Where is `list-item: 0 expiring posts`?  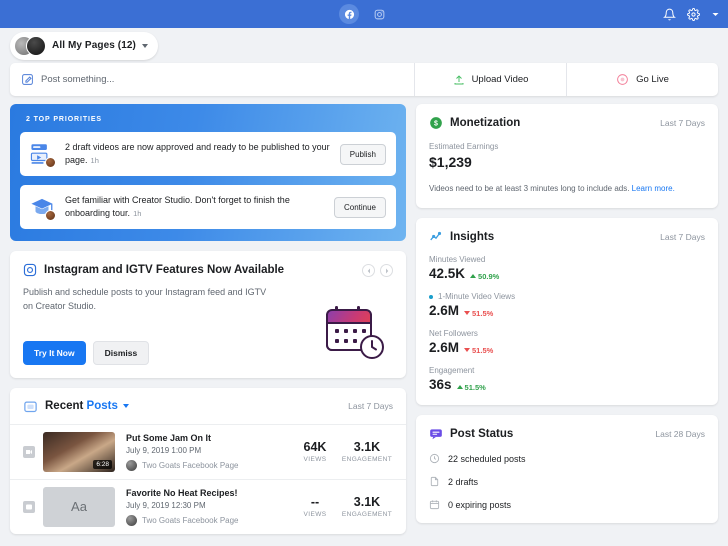 list-item: 0 expiring posts is located at coordinates (567, 504).